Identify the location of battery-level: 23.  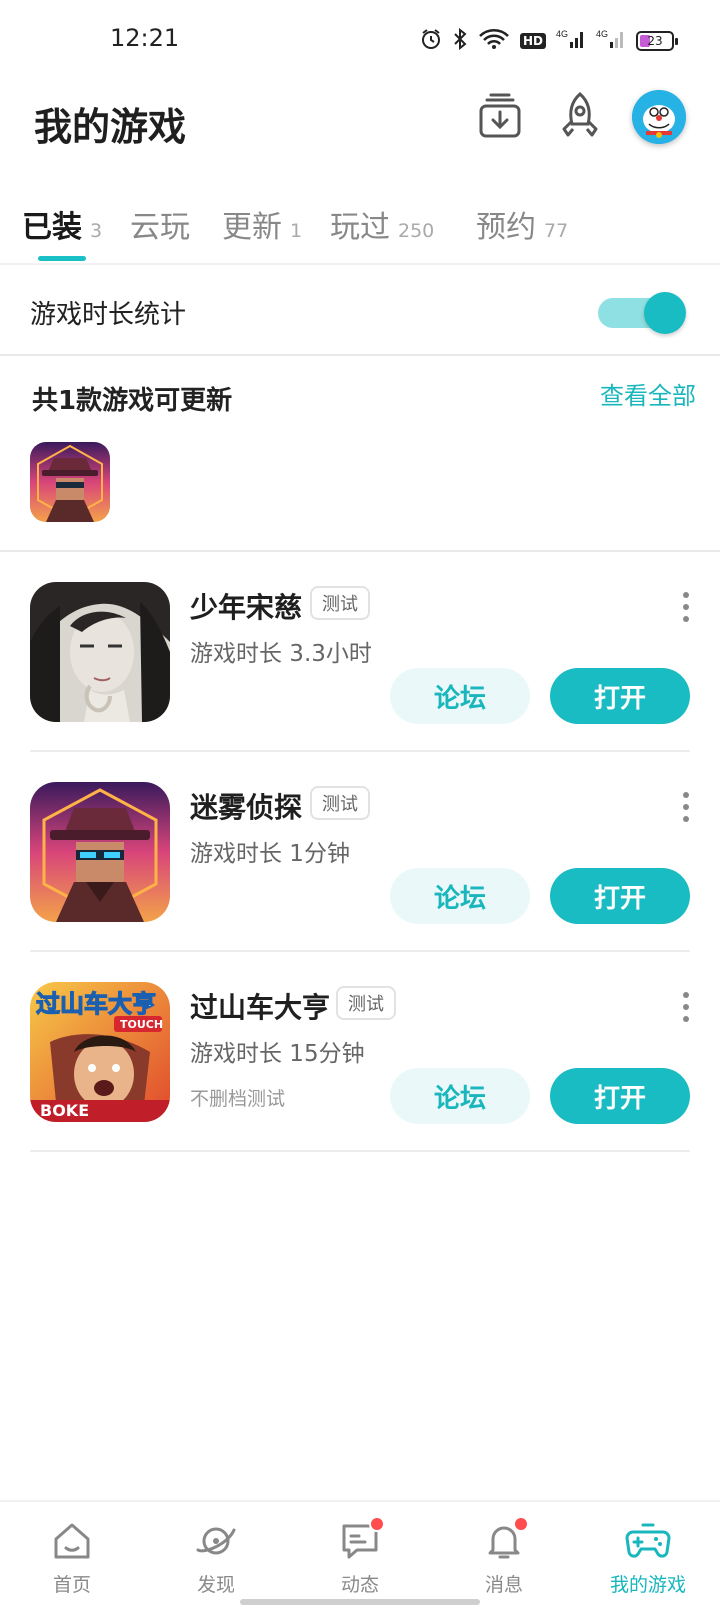
(655, 41).